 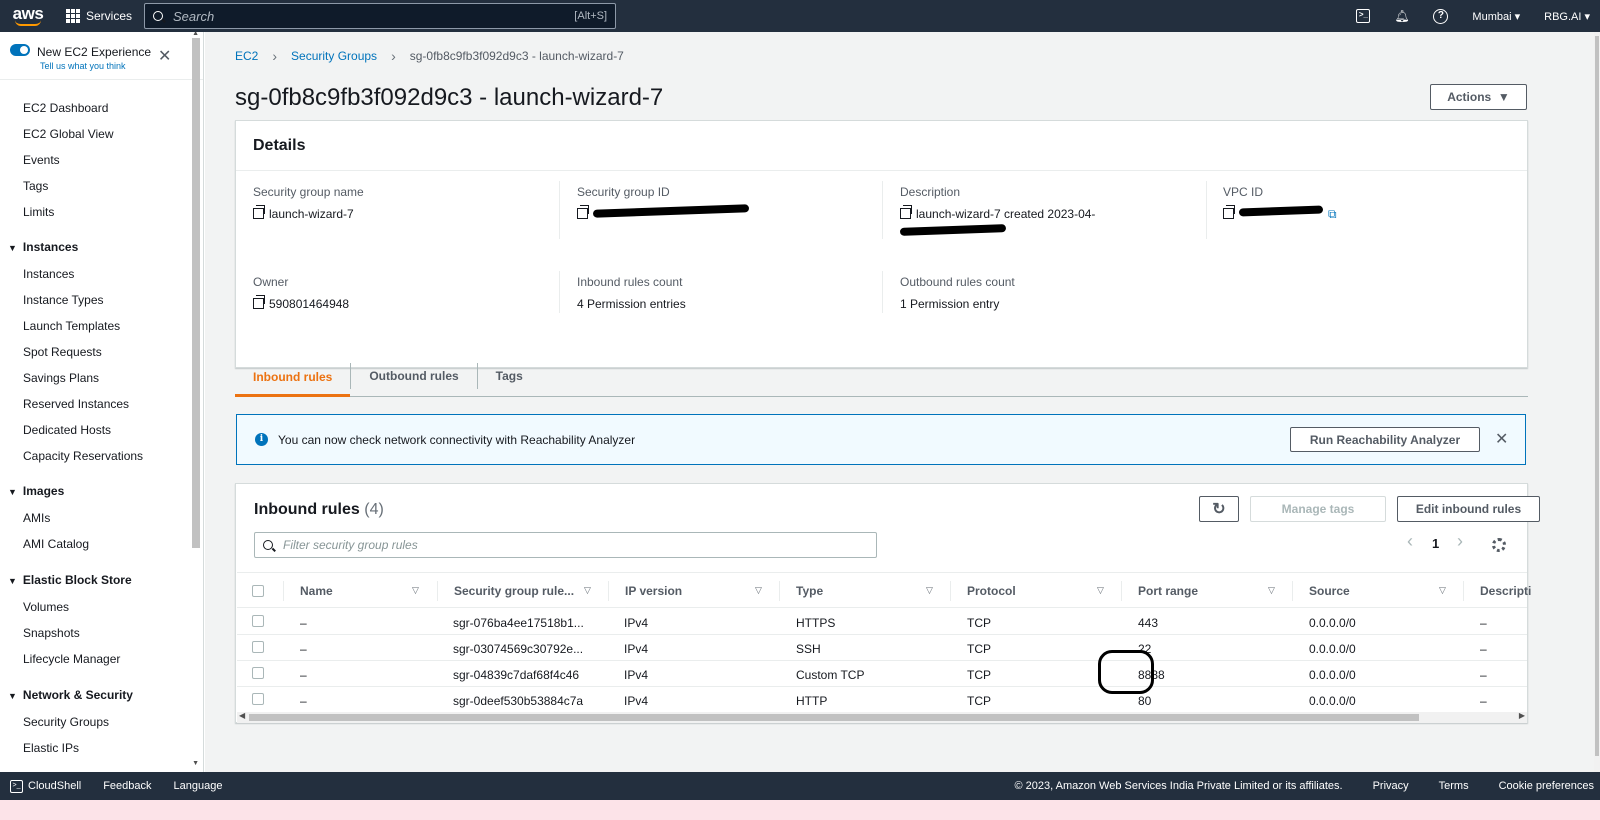 I want to click on edit-inbound-rules-button: Edit inbound rules, so click(x=1468, y=509).